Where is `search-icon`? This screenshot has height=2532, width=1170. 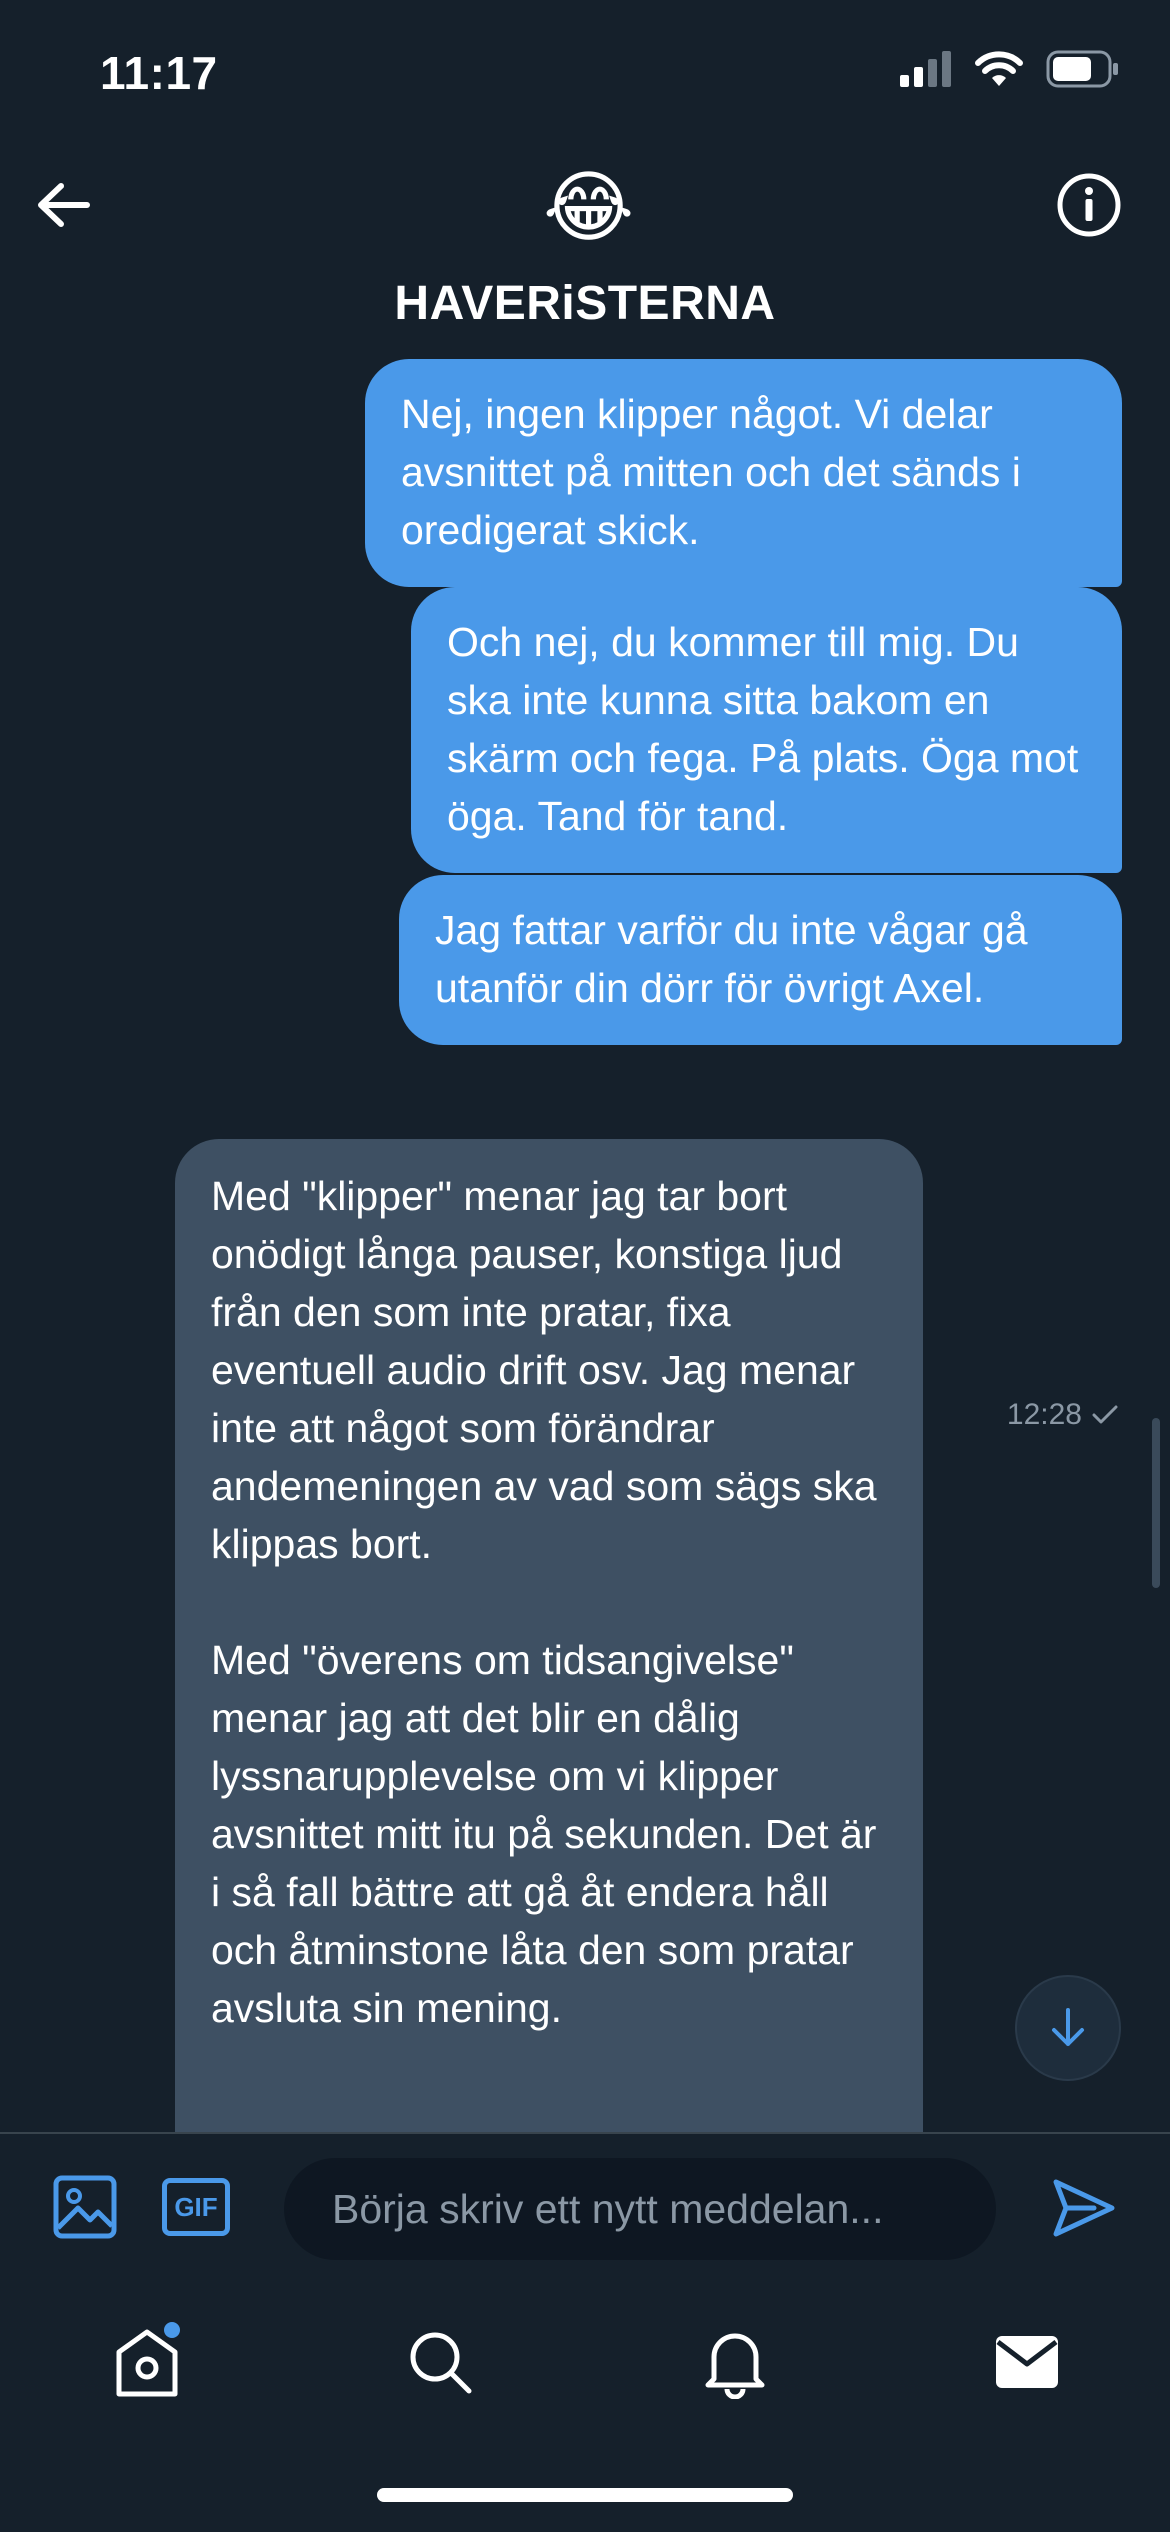 search-icon is located at coordinates (441, 2363).